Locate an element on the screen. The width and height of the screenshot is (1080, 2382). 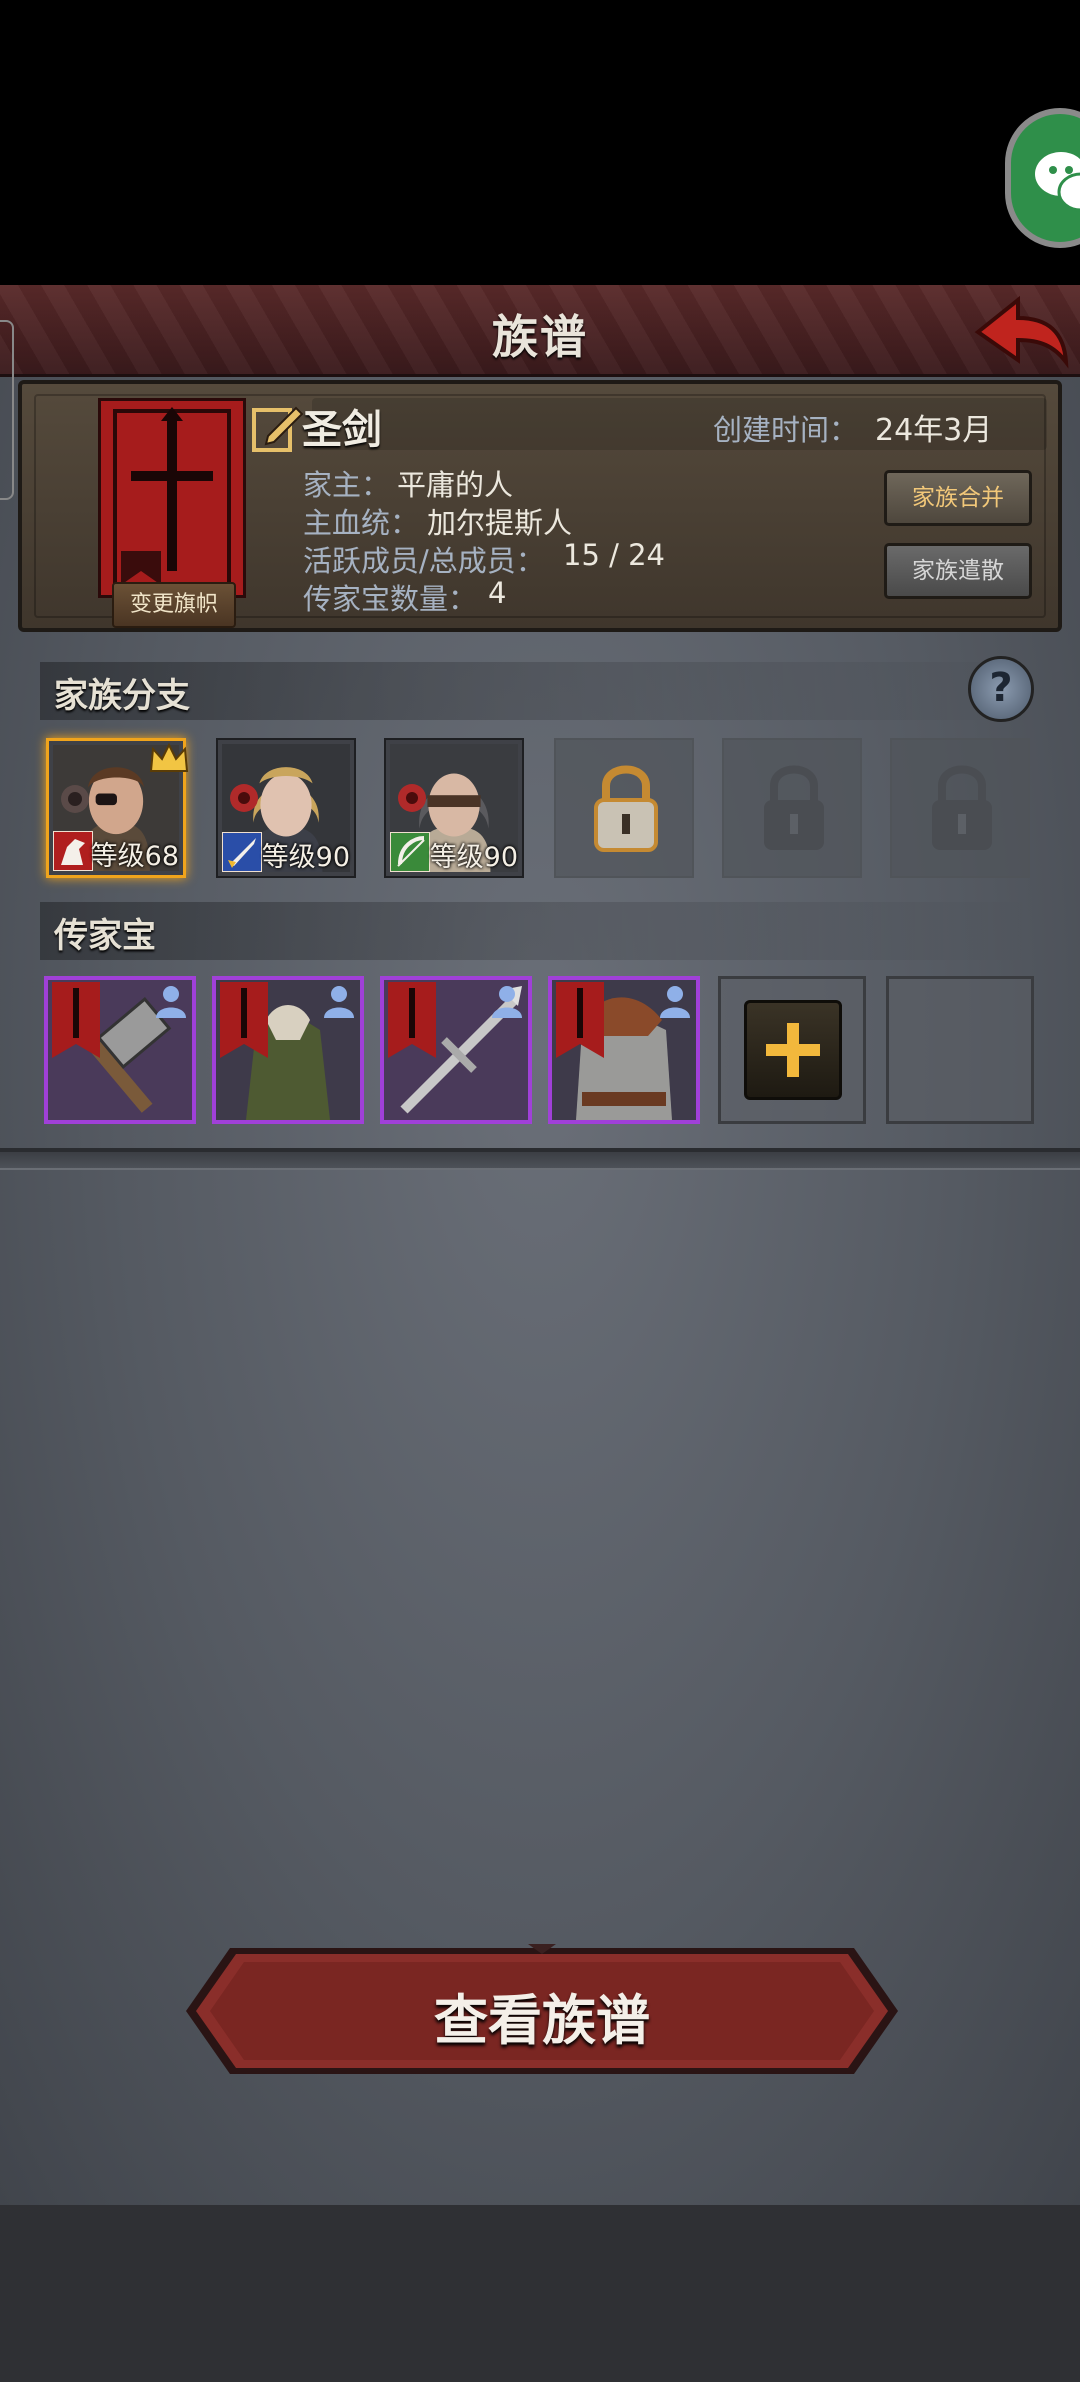
merge-family-button: 家族合并 is located at coordinates (958, 498).